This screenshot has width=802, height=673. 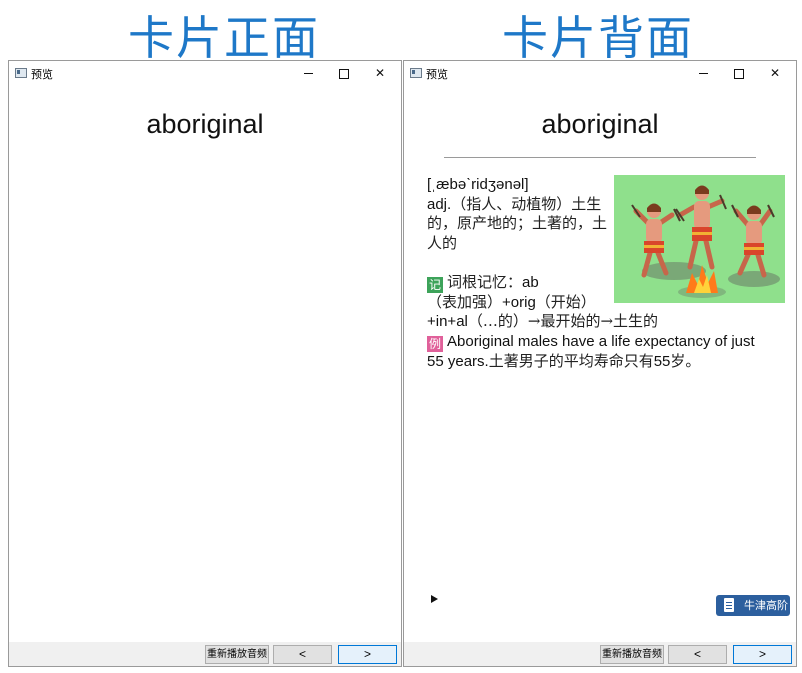 I want to click on part-of-speech: adj., so click(x=439, y=204).